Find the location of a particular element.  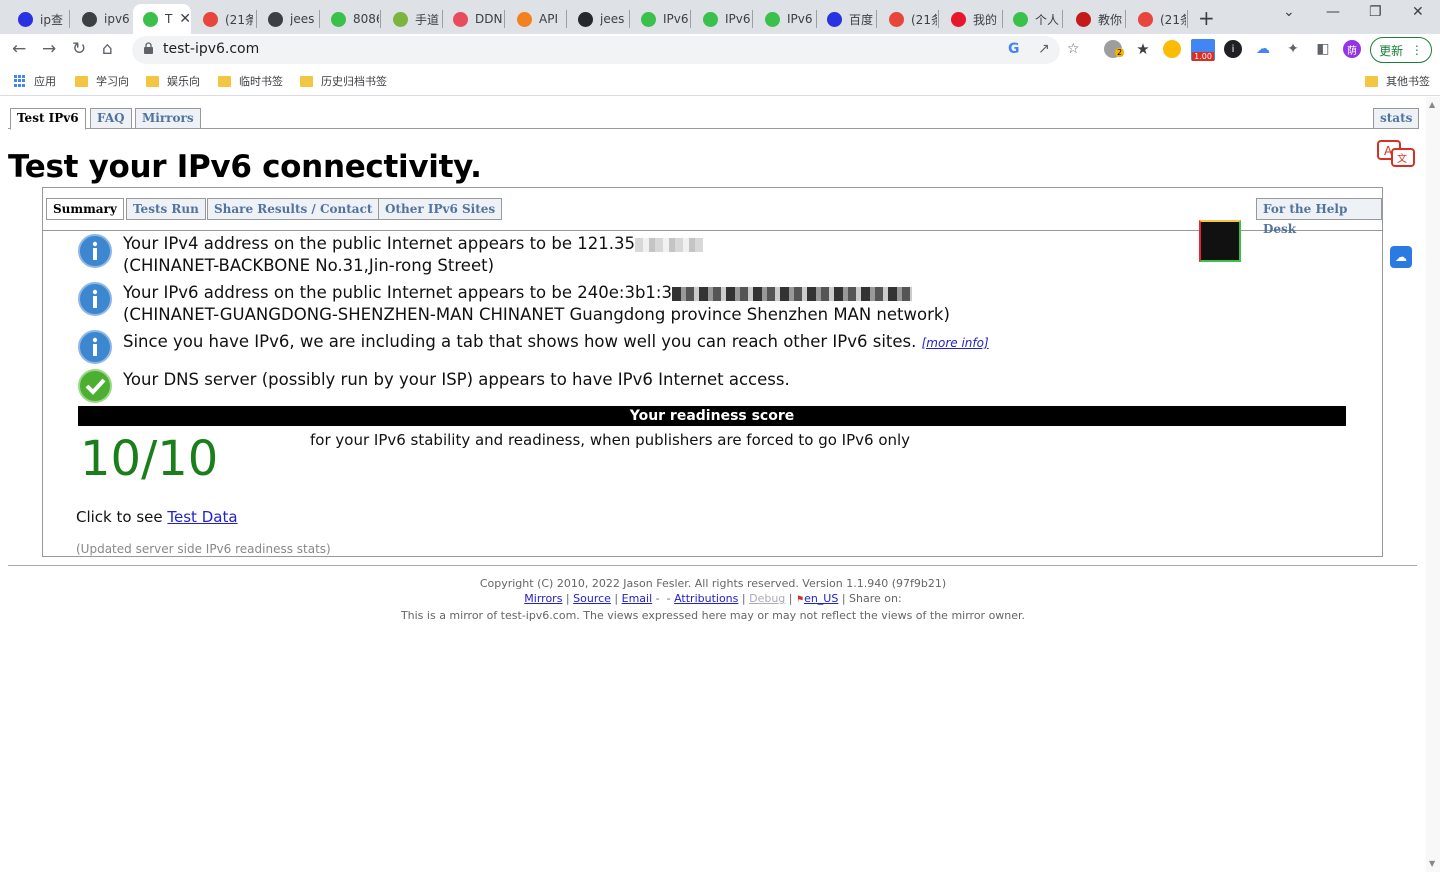

floating-widget is located at coordinates (1220, 241).